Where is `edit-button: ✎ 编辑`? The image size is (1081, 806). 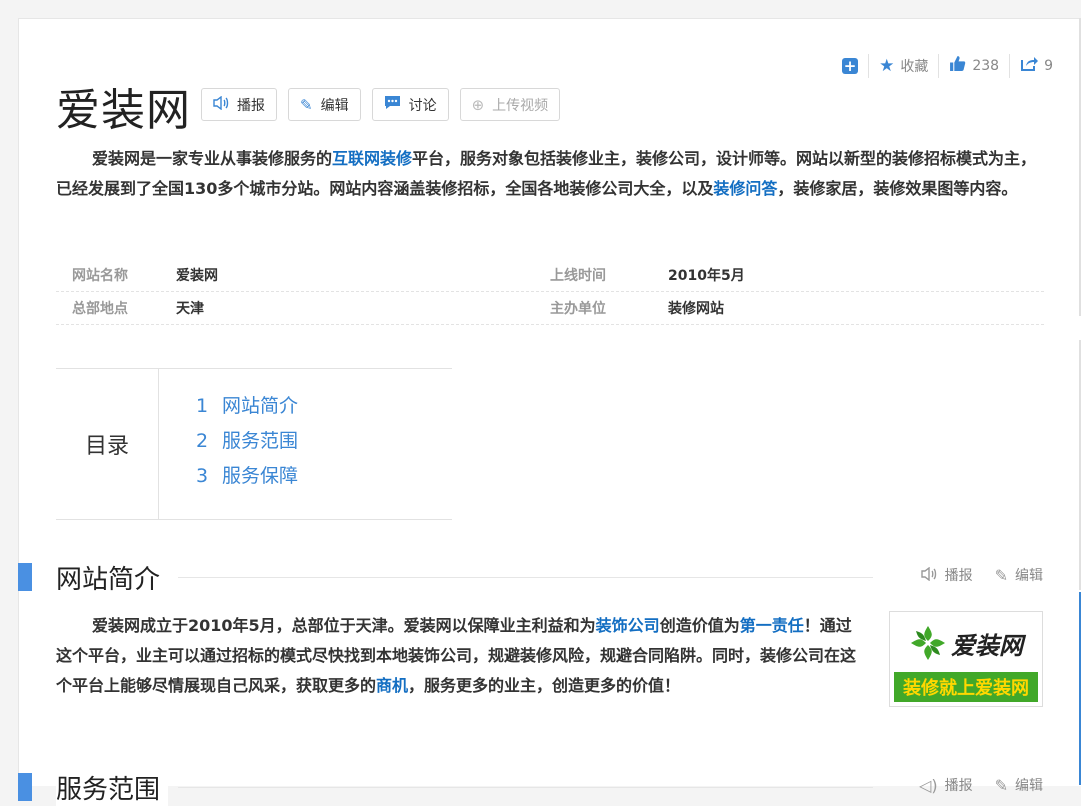 edit-button: ✎ 编辑 is located at coordinates (324, 104).